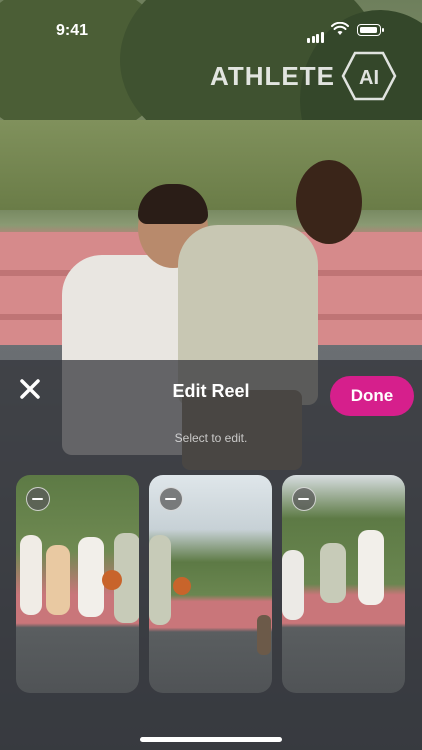 The width and height of the screenshot is (422, 750). What do you see at coordinates (316, 34) in the screenshot?
I see `cellular-signal-icon` at bounding box center [316, 34].